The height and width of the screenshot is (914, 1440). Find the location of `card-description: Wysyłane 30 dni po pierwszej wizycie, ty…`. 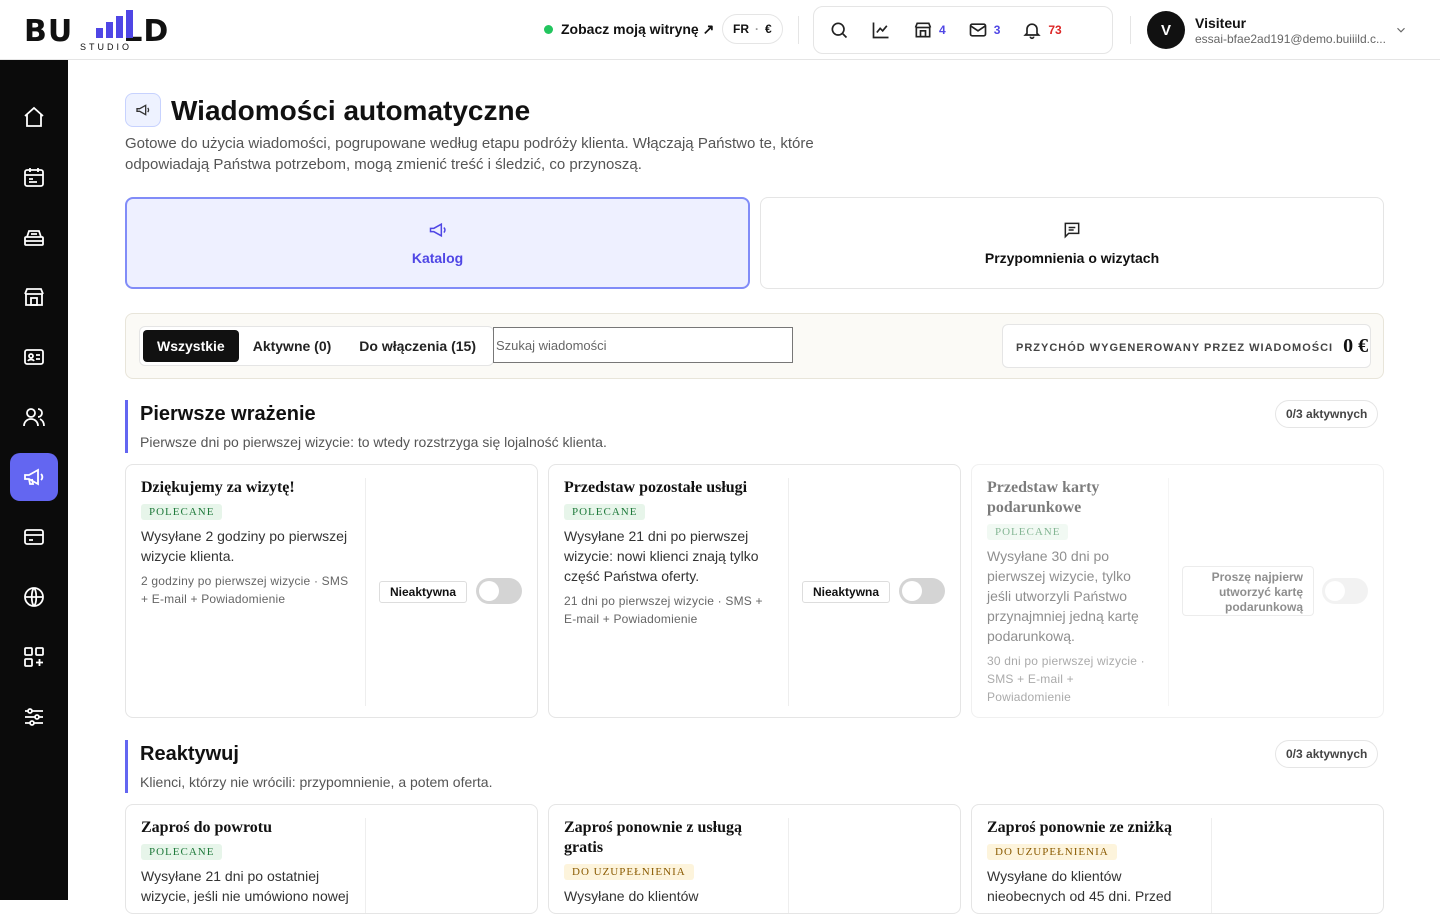

card-description: Wysyłane 30 dni po pierwszej wizycie, ty… is located at coordinates (1063, 596).